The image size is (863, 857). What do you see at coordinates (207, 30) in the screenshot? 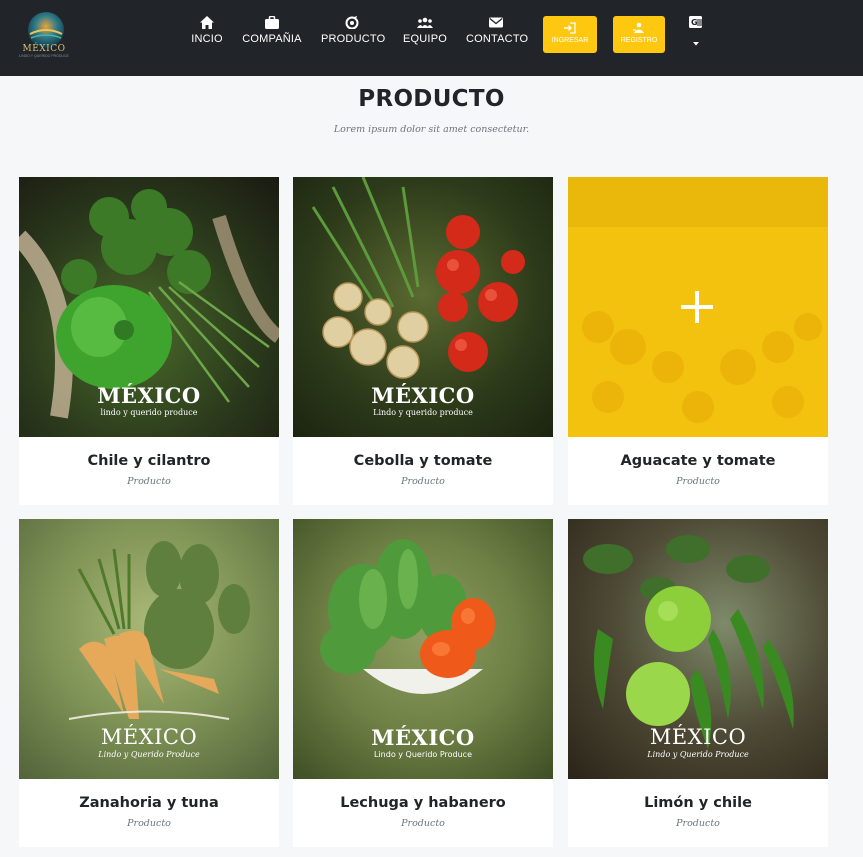
I see `nav-item-inicio: INCIO` at bounding box center [207, 30].